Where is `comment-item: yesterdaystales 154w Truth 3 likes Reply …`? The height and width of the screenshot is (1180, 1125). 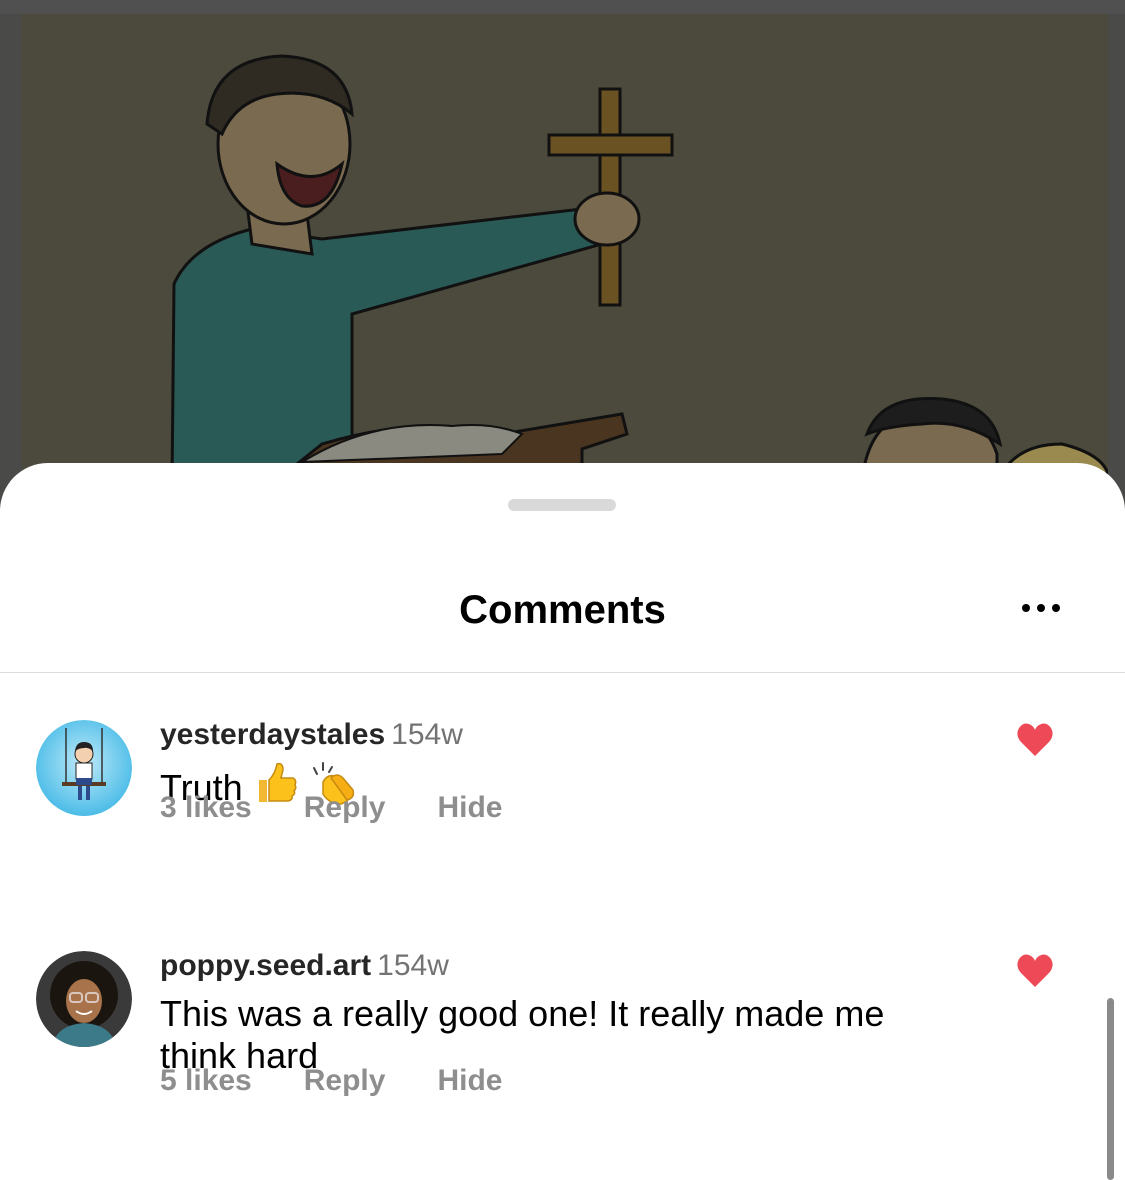
comment-item: yesterdaystales 154w Truth 3 likes Reply … is located at coordinates (562, 798).